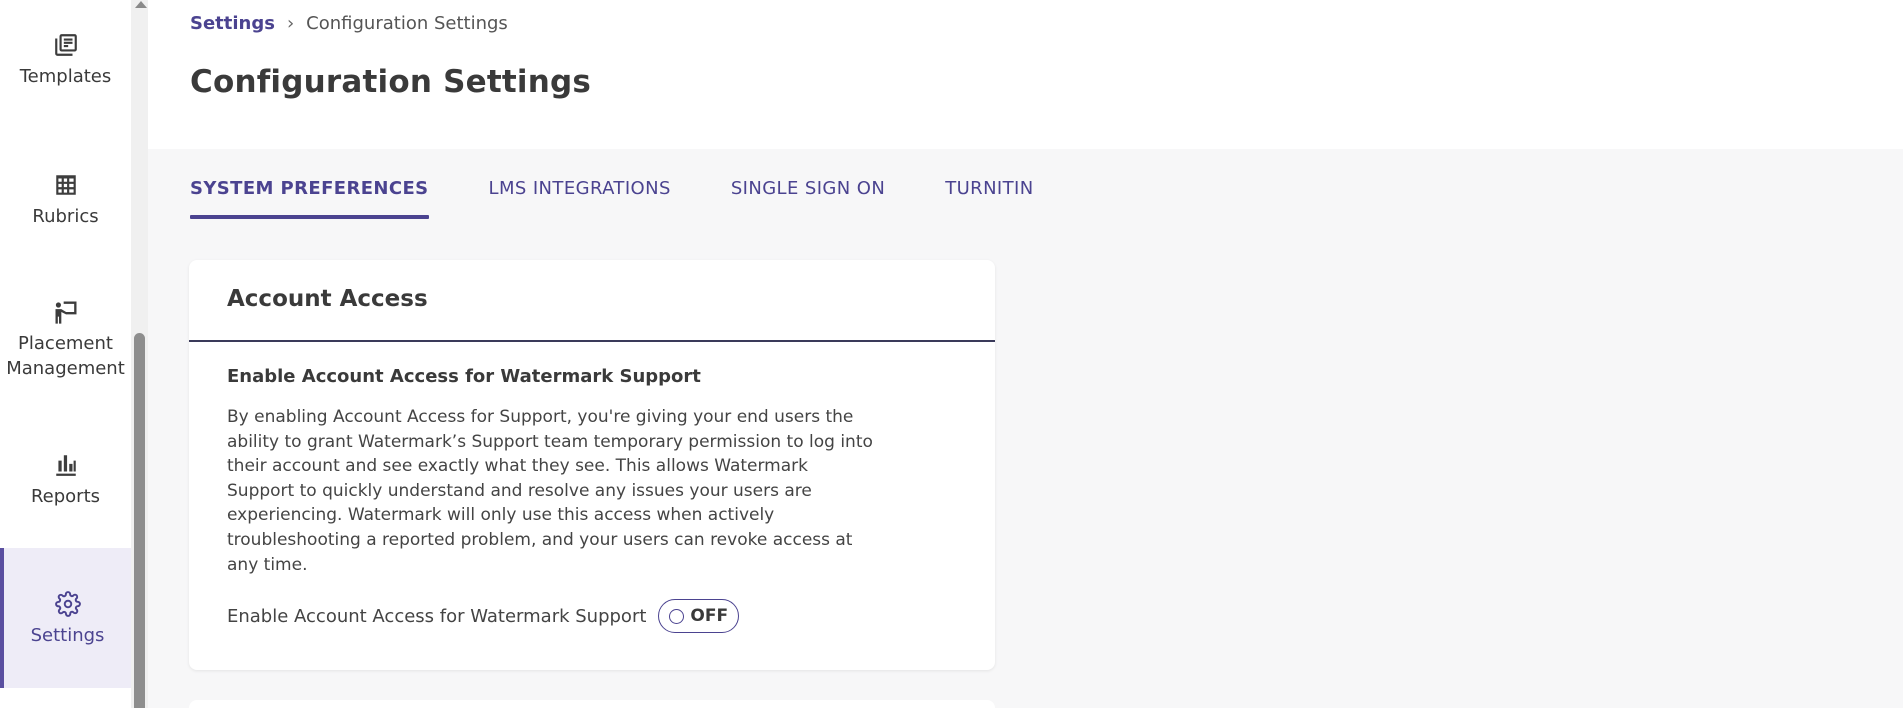  What do you see at coordinates (65, 485) in the screenshot?
I see `sidebar-item-reports: Reports` at bounding box center [65, 485].